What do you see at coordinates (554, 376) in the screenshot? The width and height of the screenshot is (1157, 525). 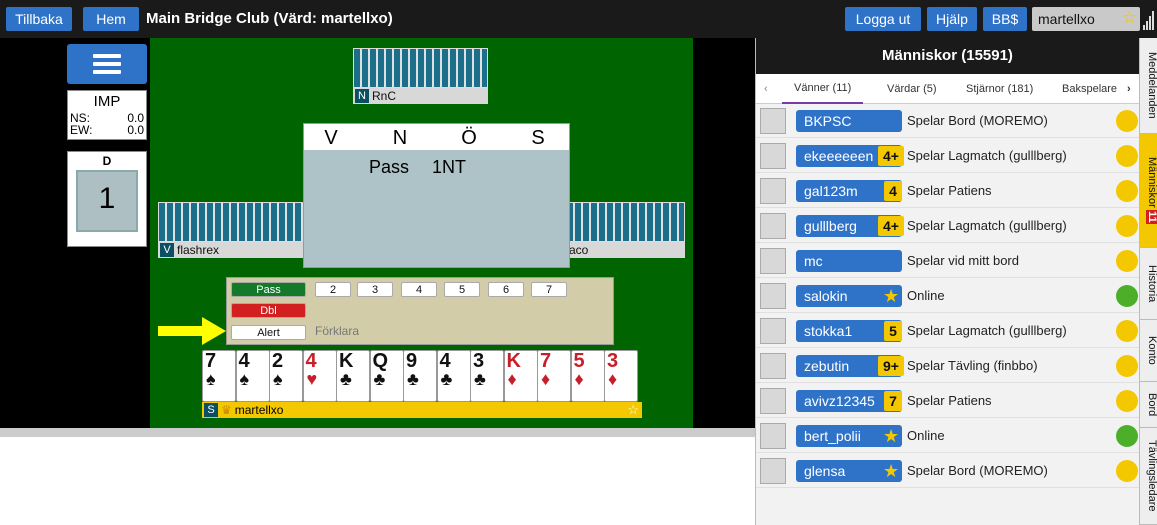 I see `playing-card: 7 ♦` at bounding box center [554, 376].